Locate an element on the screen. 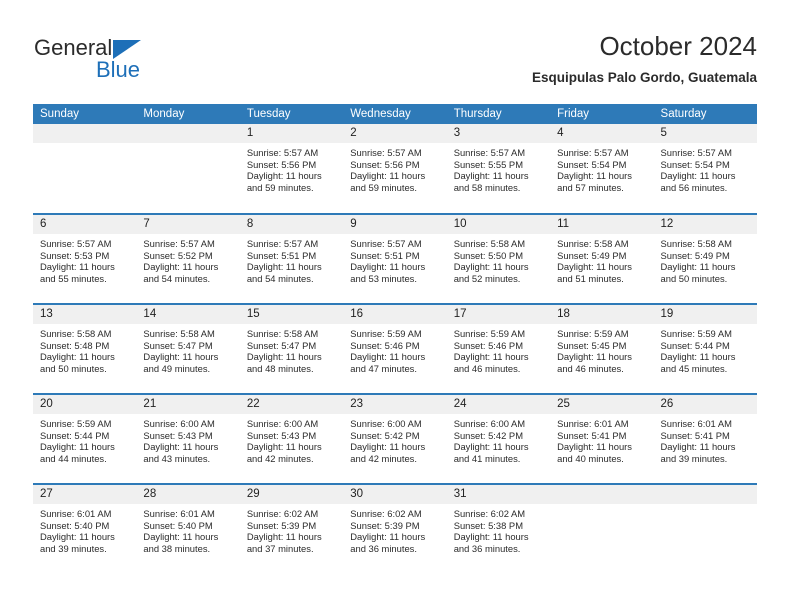 Image resolution: width=792 pixels, height=612 pixels. sunset-time: Sunset: 5:42 PM is located at coordinates (488, 435).